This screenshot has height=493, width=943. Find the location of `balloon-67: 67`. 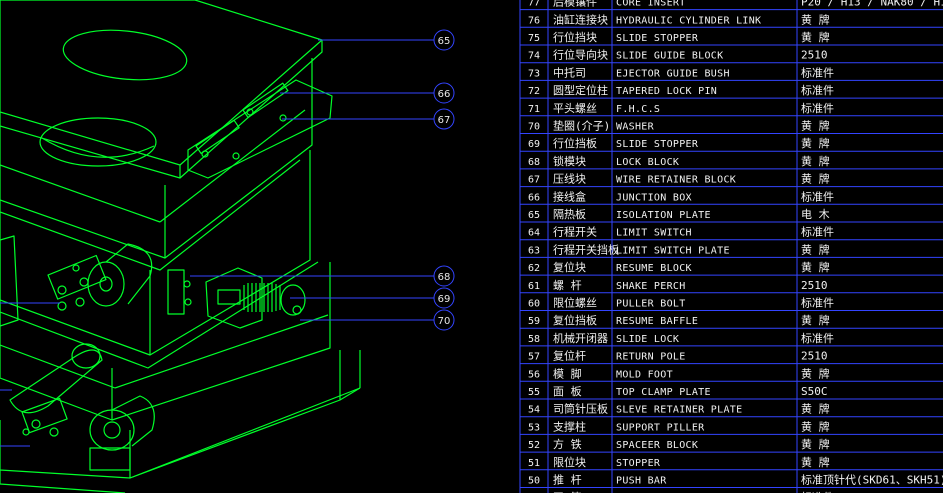

balloon-67: 67 is located at coordinates (444, 119).